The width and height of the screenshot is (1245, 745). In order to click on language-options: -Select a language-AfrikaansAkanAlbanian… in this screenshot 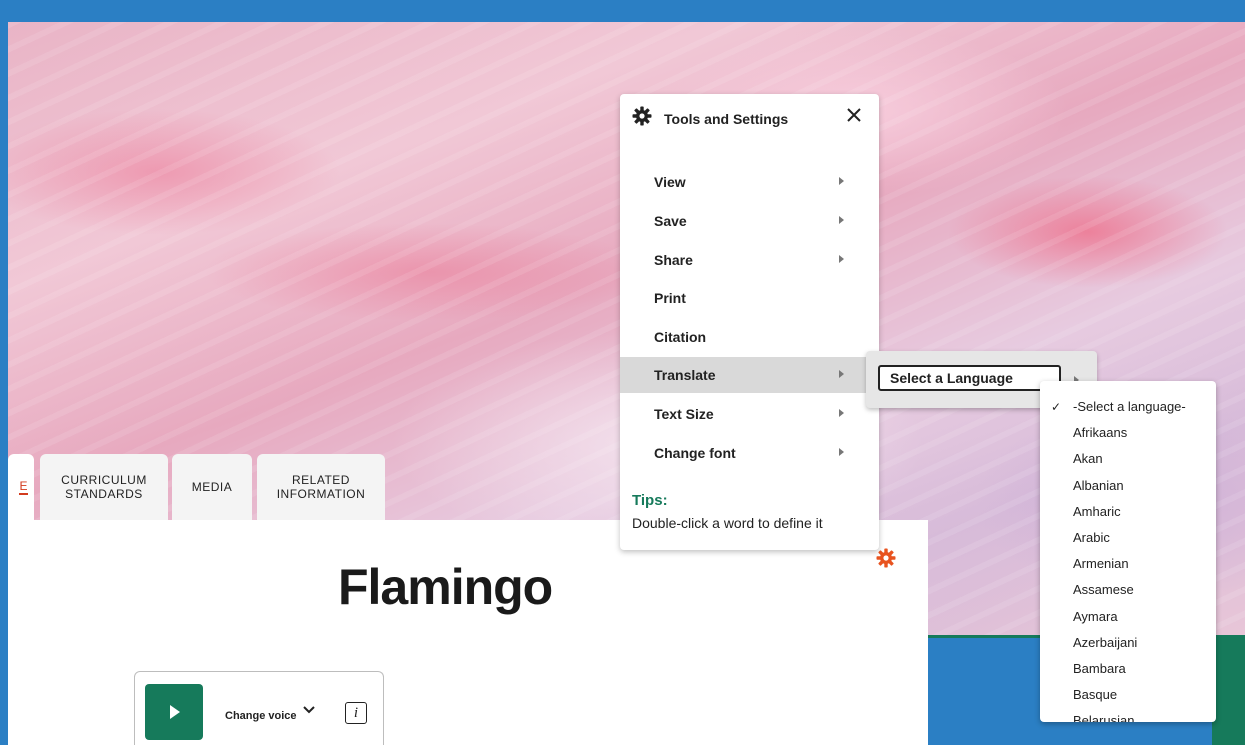, I will do `click(1128, 558)`.